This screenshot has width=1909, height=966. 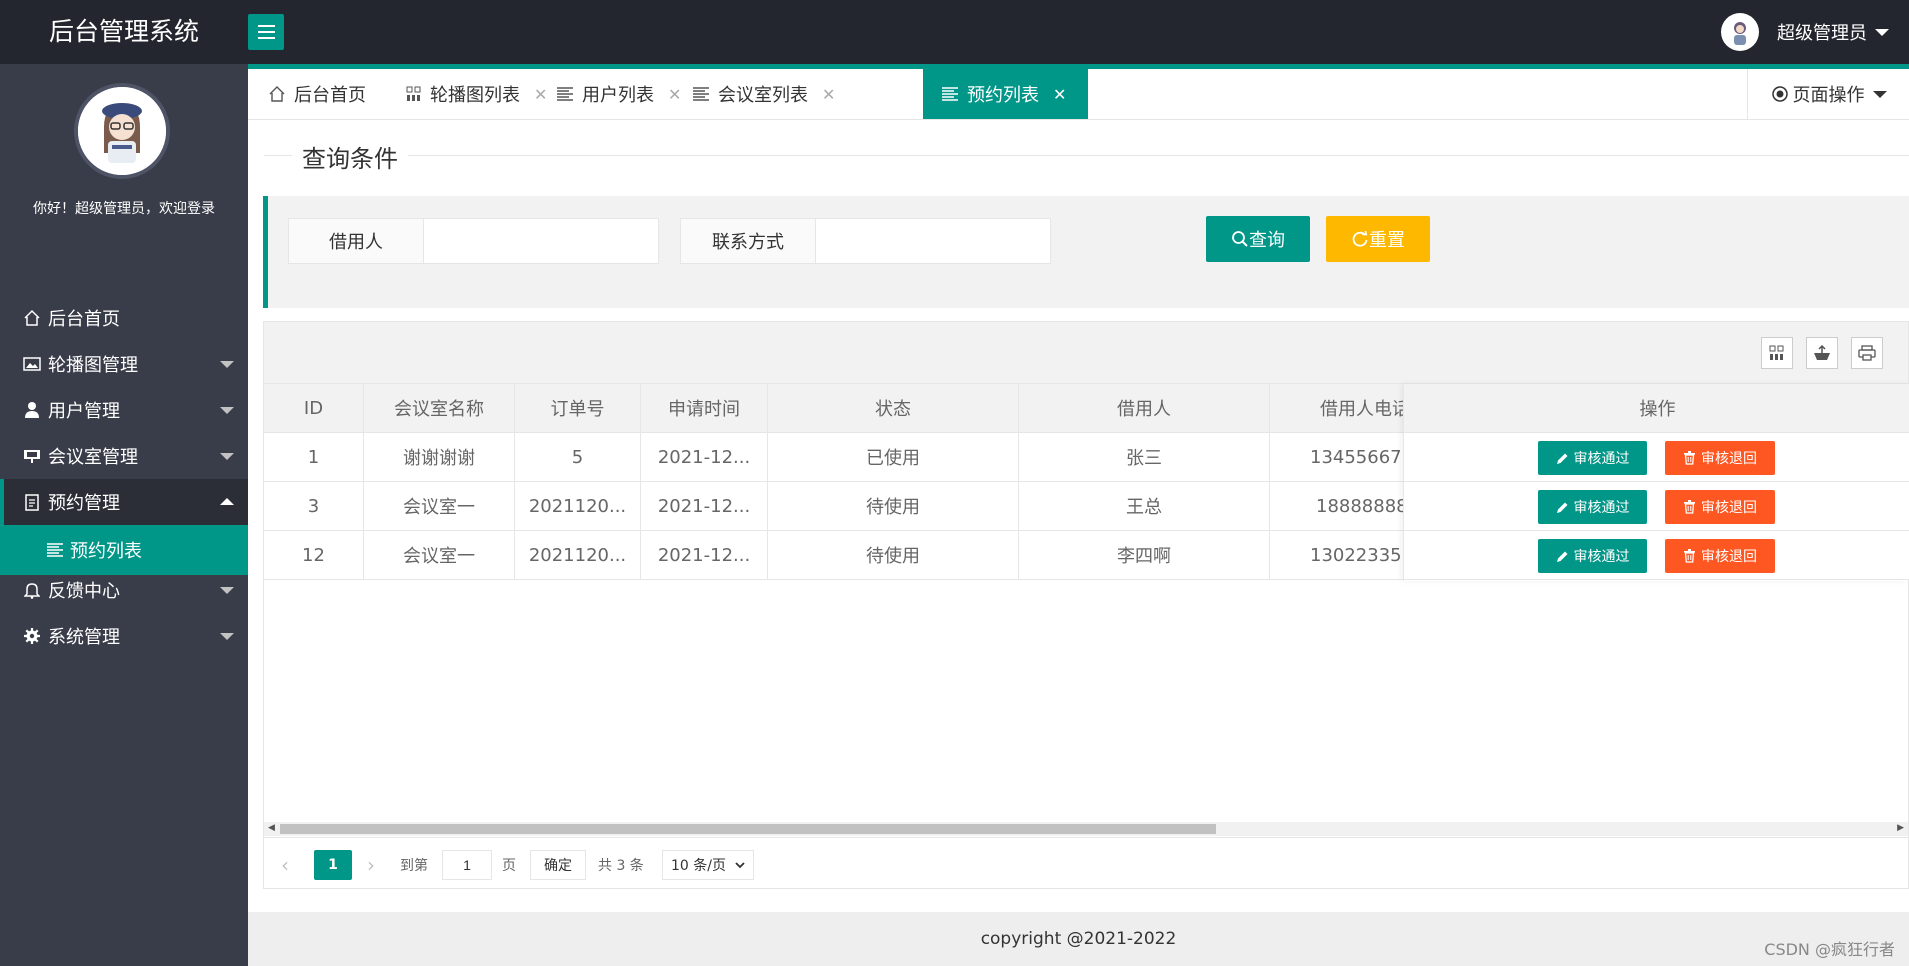 I want to click on table-cell: 谢谢谢谢, so click(x=439, y=457).